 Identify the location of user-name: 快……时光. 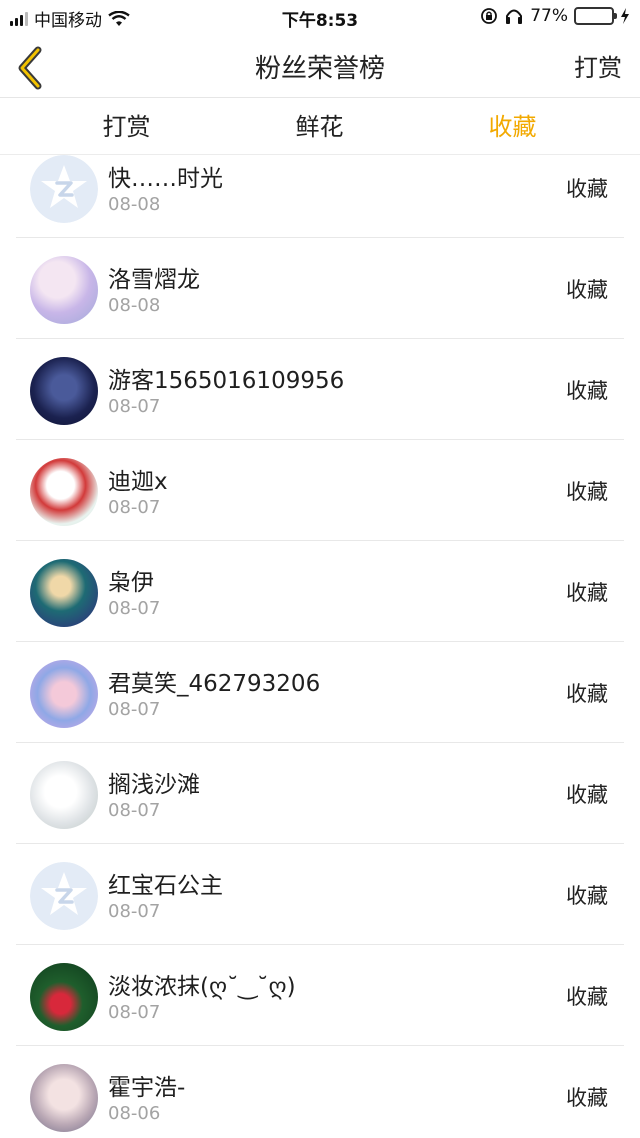
(165, 179).